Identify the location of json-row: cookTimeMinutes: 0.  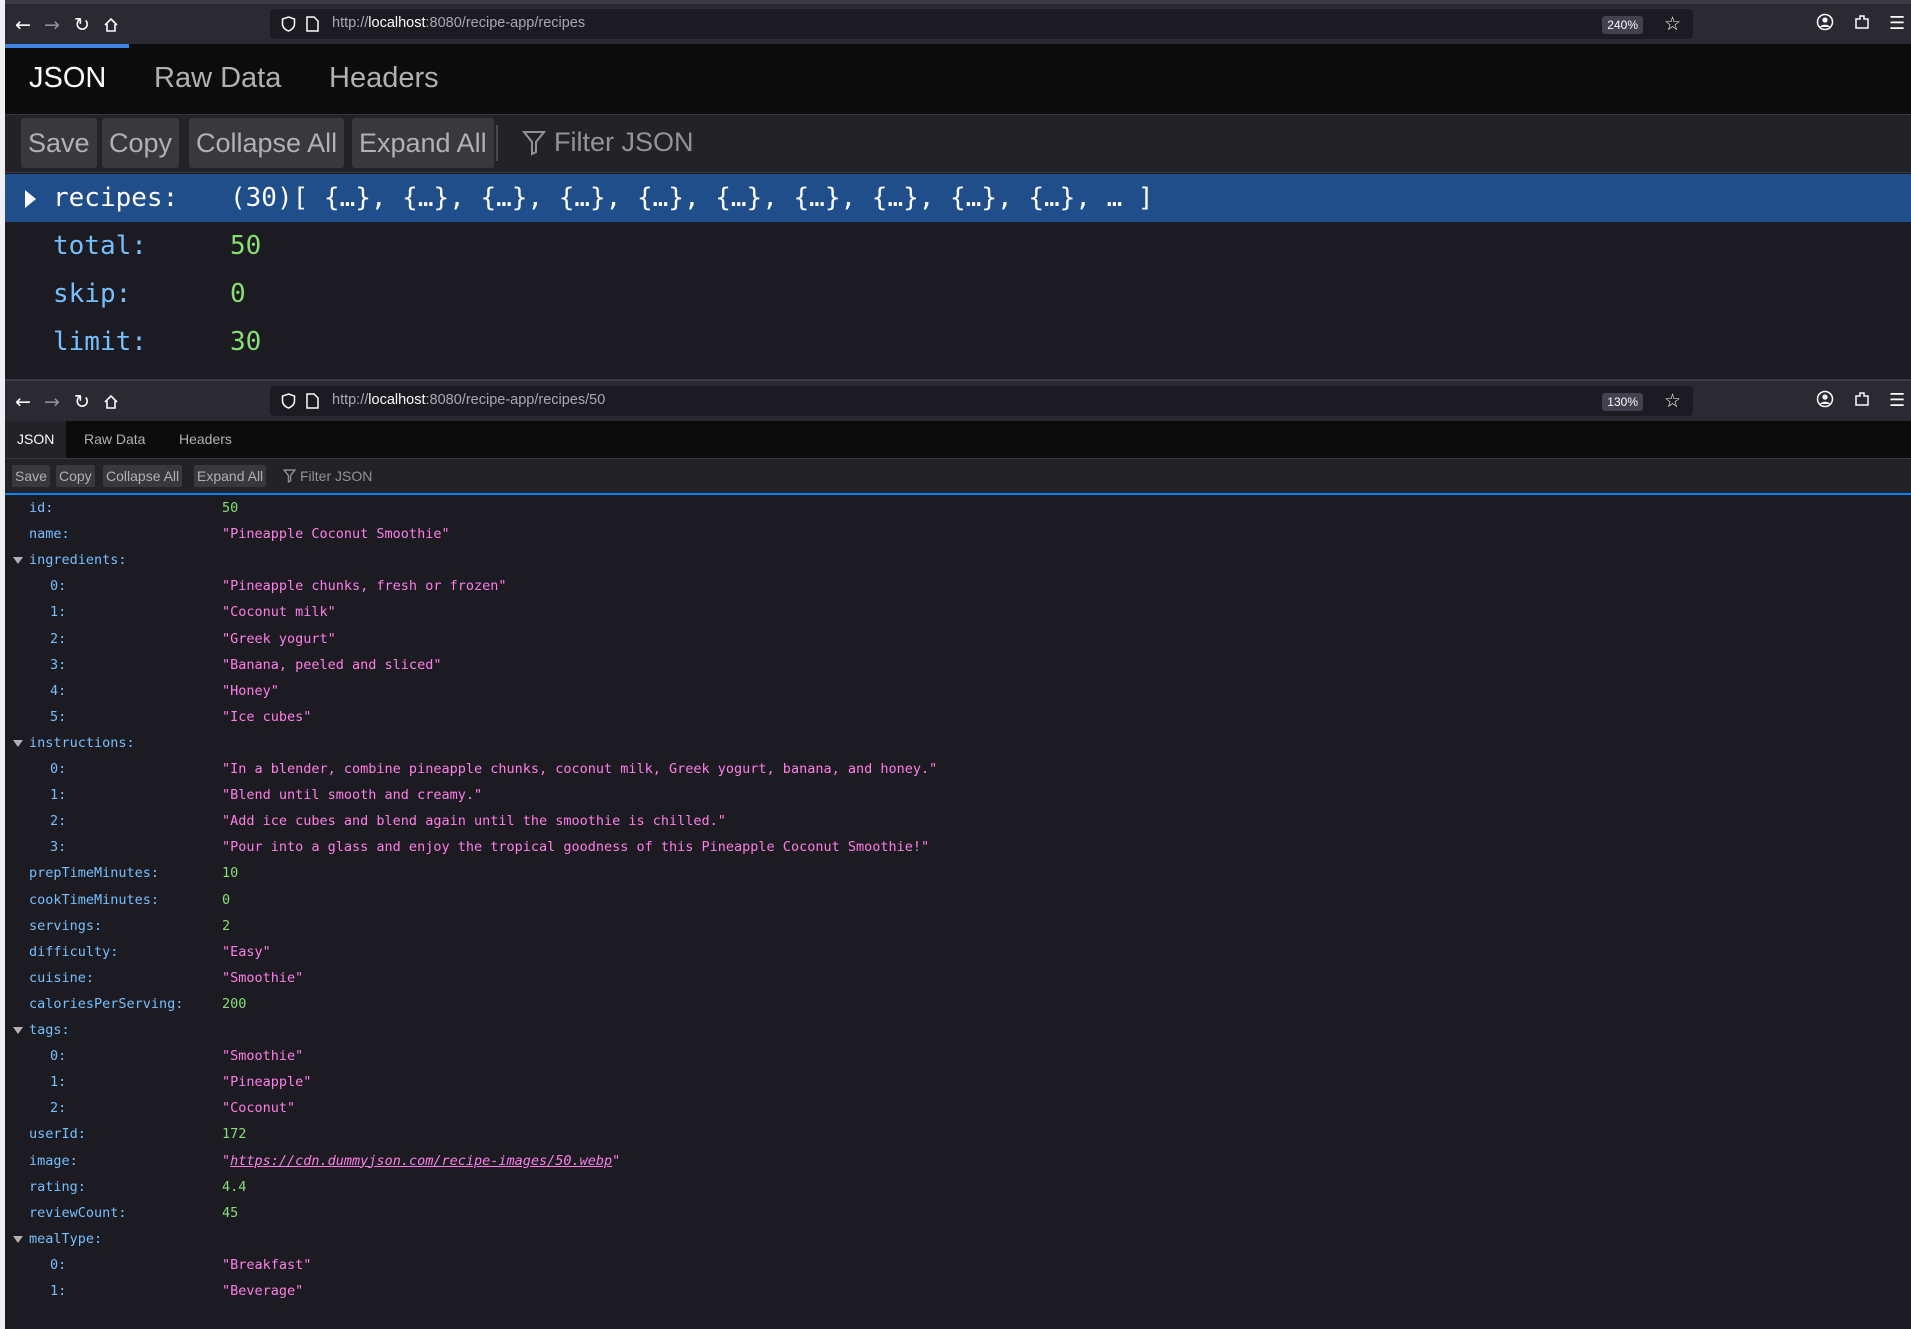
(958, 900).